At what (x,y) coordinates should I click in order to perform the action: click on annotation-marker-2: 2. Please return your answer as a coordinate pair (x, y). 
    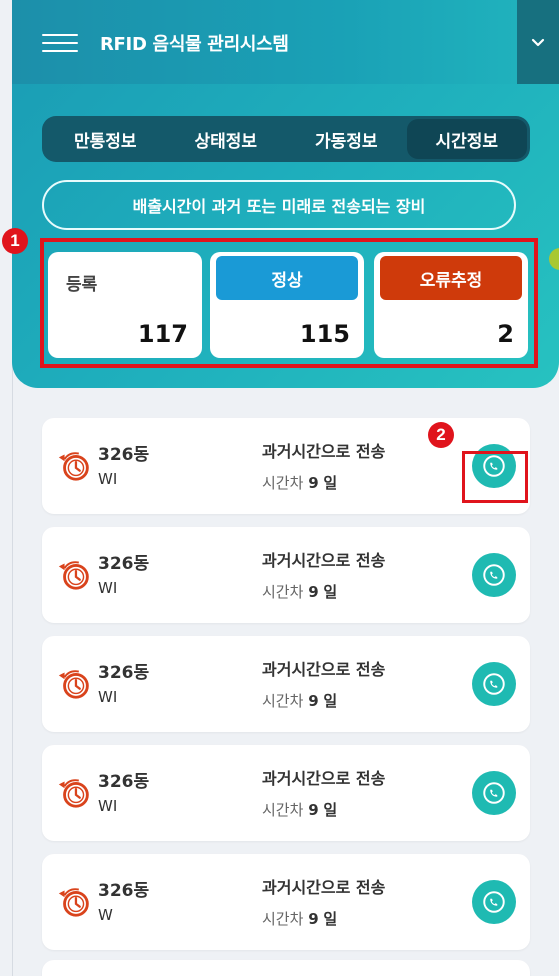
    Looking at the image, I should click on (441, 435).